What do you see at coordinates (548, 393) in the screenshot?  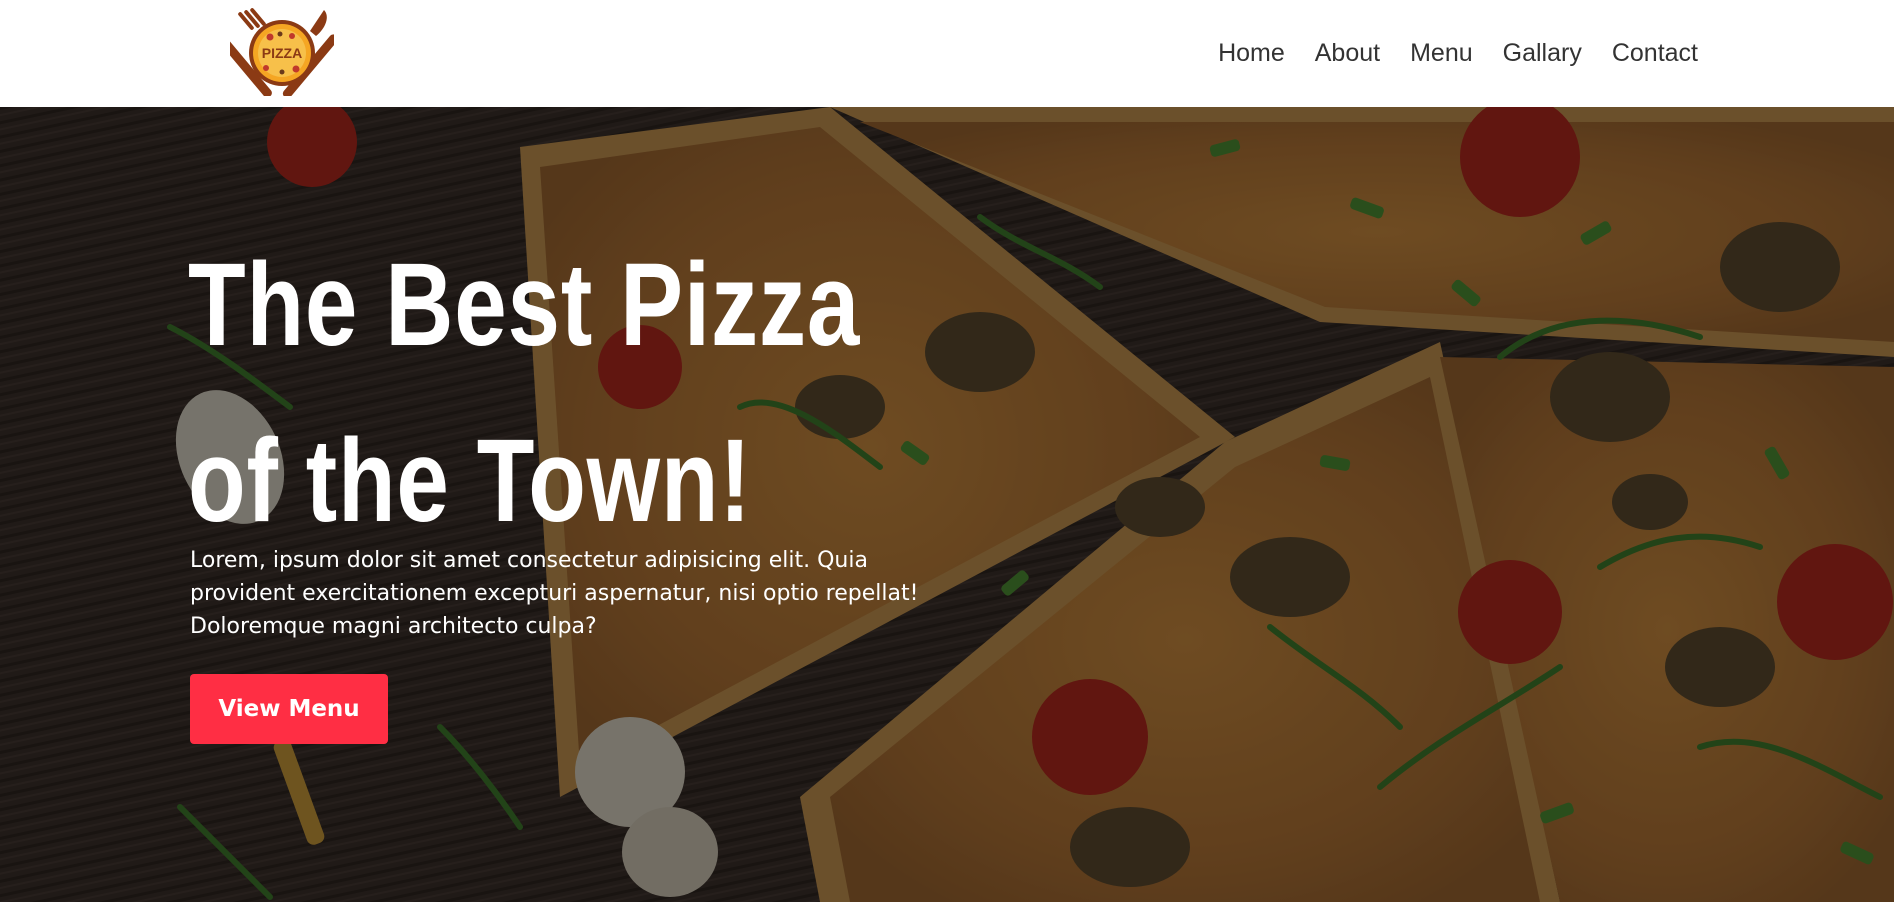 I see `hero-title: The Best Pizza of the Town!` at bounding box center [548, 393].